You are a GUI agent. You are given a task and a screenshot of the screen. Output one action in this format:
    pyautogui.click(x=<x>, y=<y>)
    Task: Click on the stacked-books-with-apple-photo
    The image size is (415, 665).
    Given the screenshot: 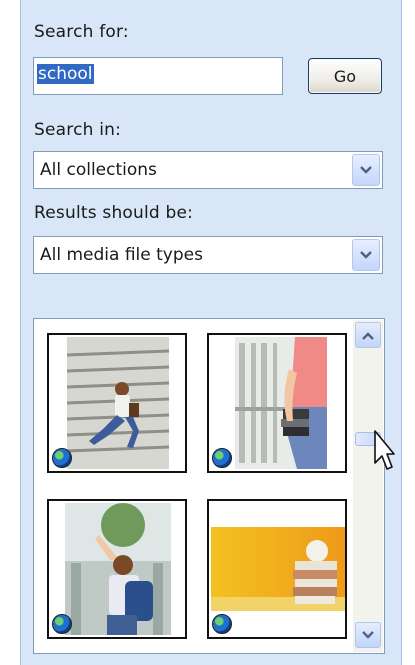 What is the action you would take?
    pyautogui.click(x=278, y=569)
    